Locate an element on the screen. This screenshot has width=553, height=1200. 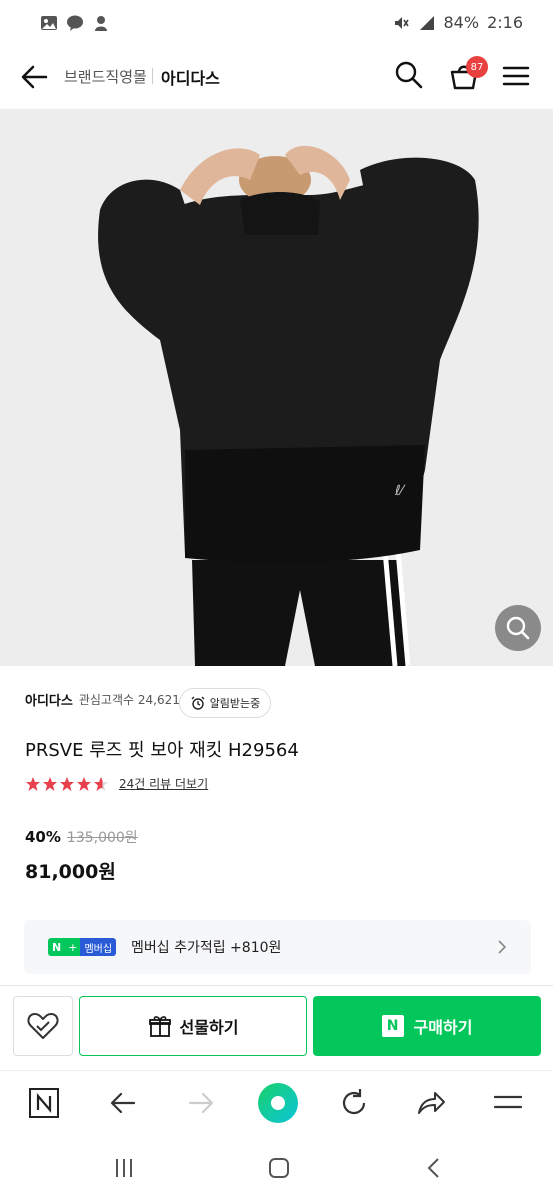
brand-row: 아디다스 관심고객수 24,621 is located at coordinates (102, 699).